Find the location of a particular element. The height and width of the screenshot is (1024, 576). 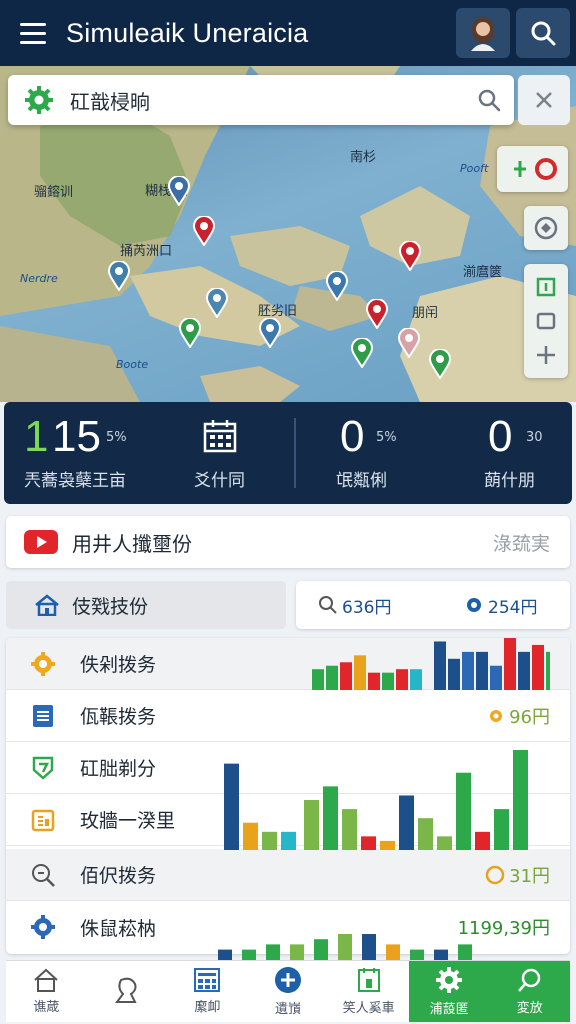

list-item: 佰伬拨务 31円 is located at coordinates (288, 875).